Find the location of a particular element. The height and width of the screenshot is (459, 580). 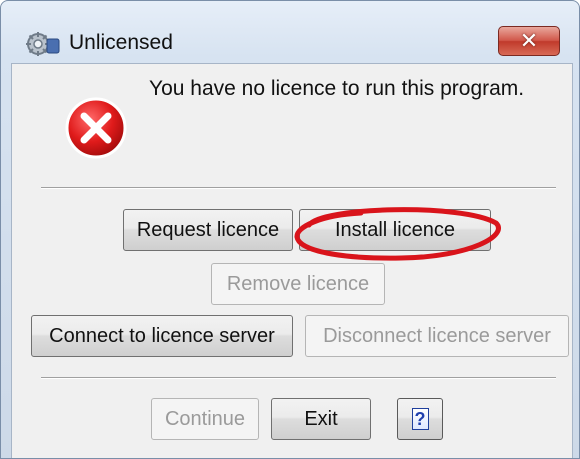

exit-button: Exit is located at coordinates (321, 419).